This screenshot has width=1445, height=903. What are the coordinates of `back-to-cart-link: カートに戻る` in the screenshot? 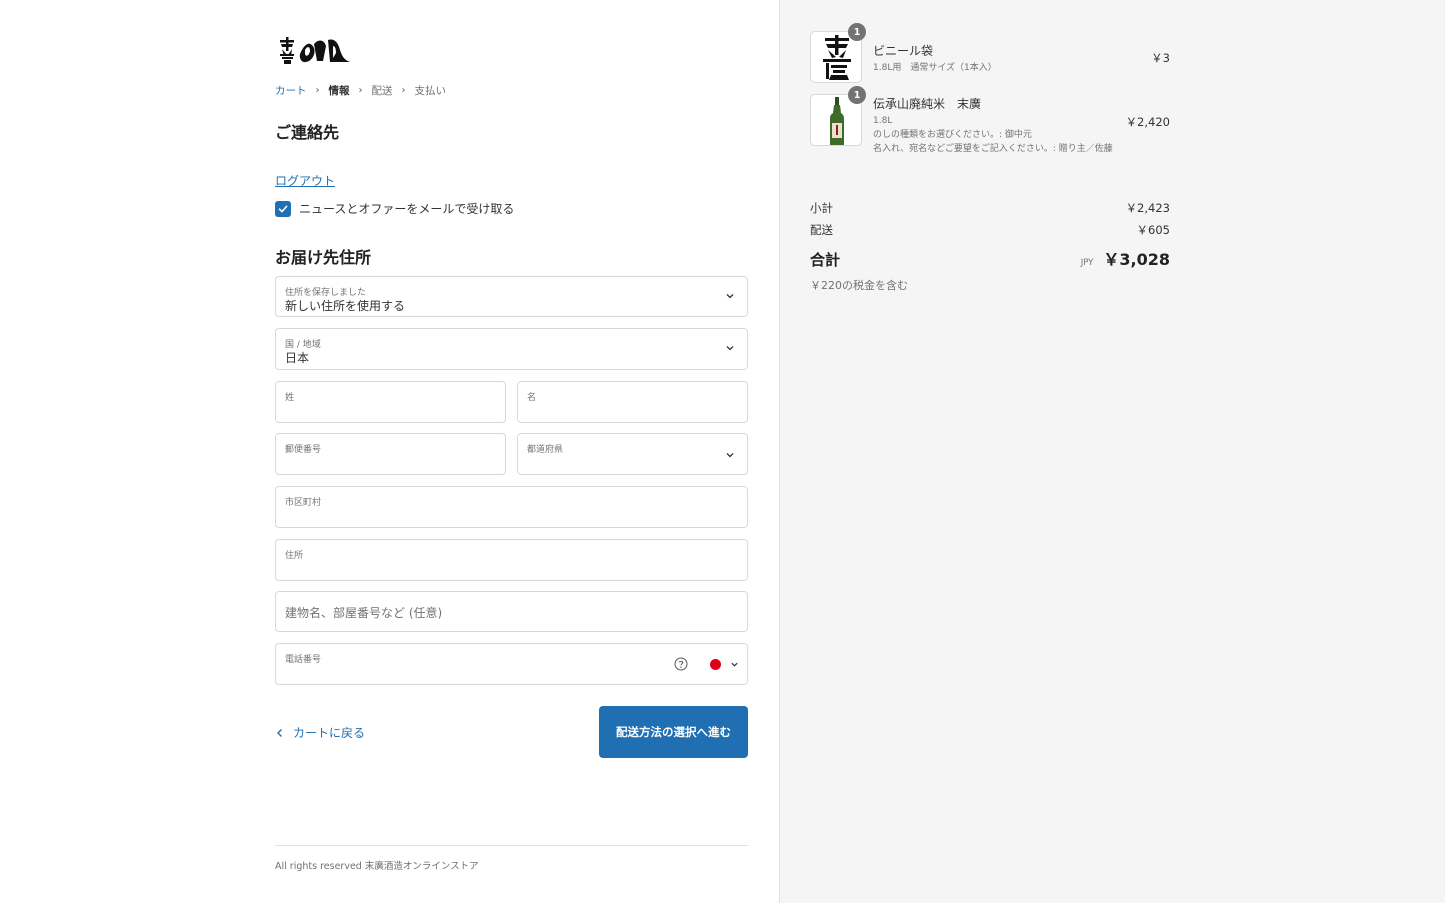 It's located at (320, 732).